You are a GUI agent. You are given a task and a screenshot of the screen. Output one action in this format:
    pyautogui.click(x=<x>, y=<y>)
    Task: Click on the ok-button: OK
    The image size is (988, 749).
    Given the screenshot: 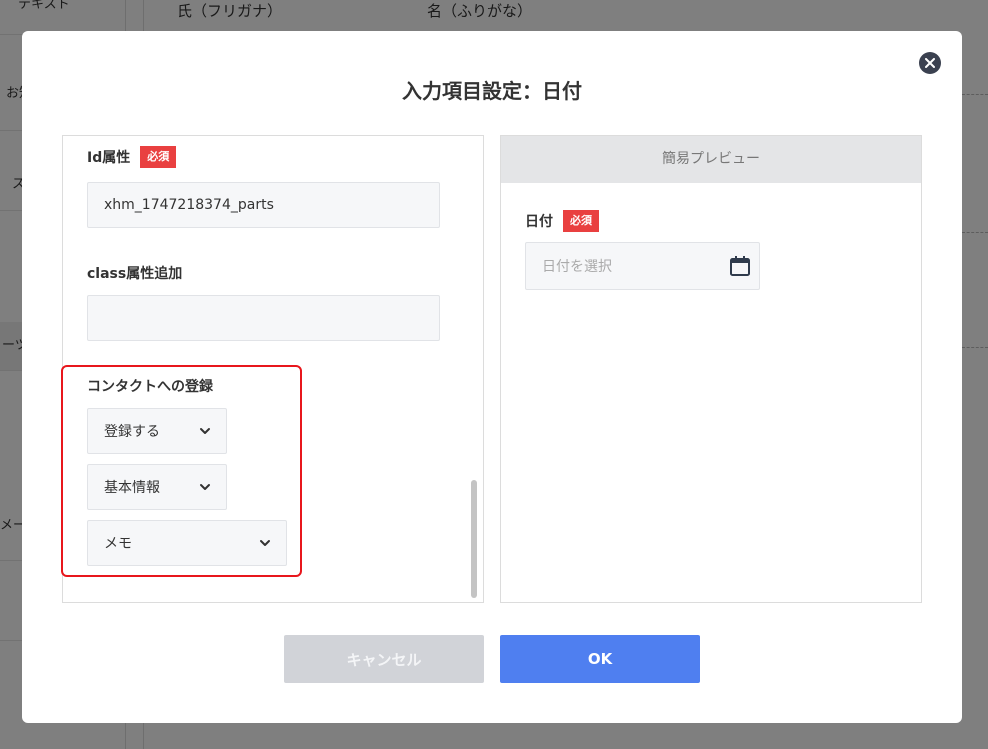 What is the action you would take?
    pyautogui.click(x=600, y=659)
    